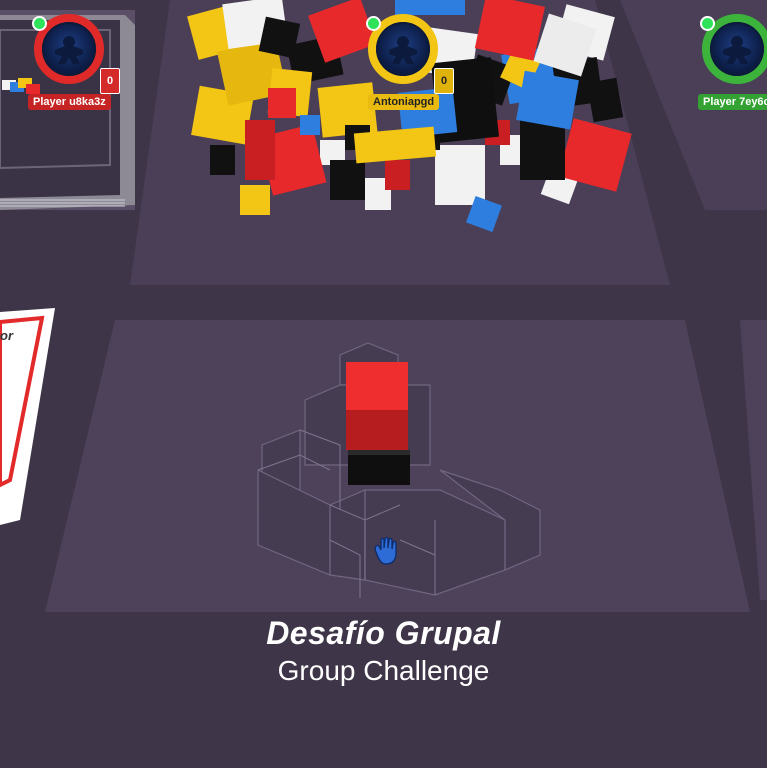 Image resolution: width=767 pixels, height=768 pixels. I want to click on player-panel-7ey6o: Player 7ey6o, so click(732, 61).